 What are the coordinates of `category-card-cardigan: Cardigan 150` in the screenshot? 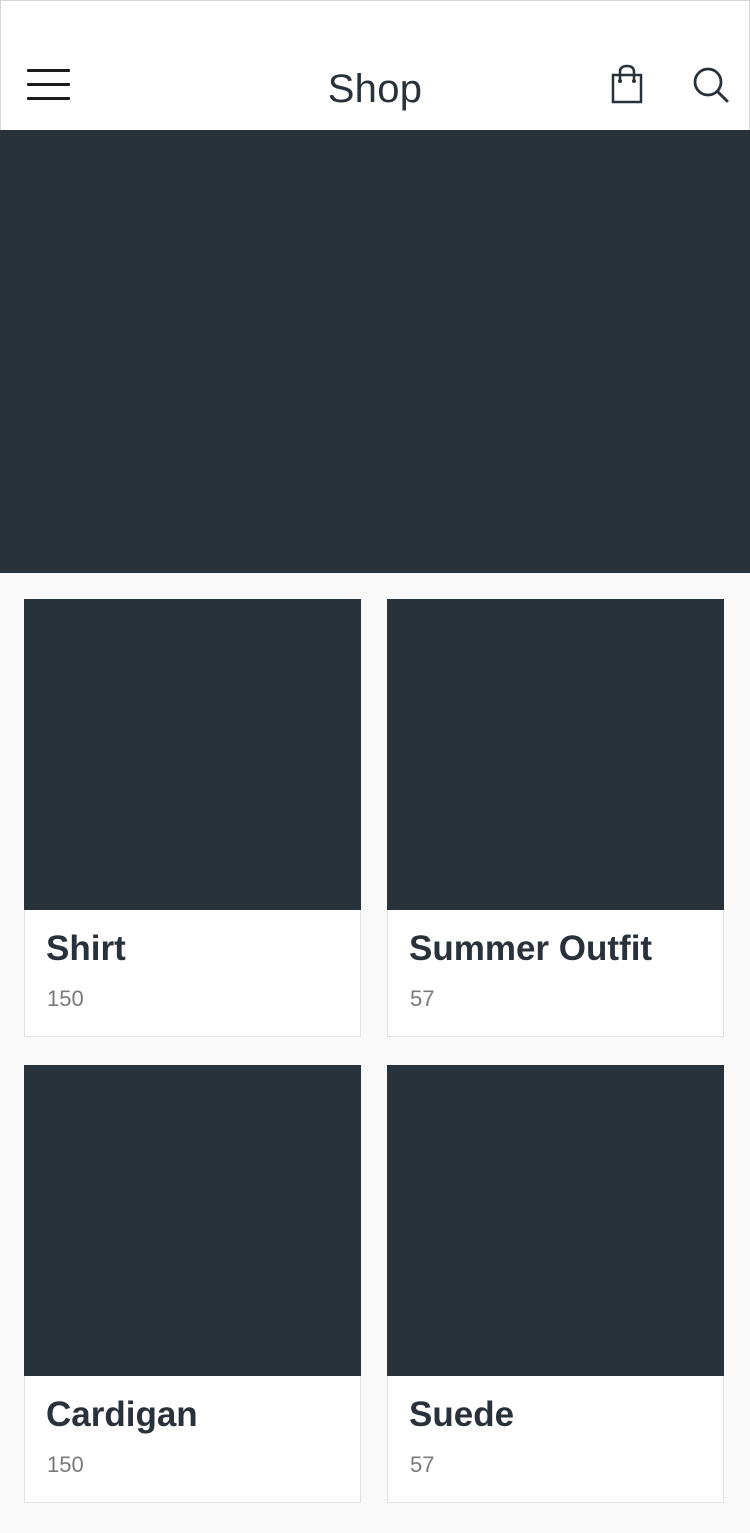 It's located at (192, 1284).